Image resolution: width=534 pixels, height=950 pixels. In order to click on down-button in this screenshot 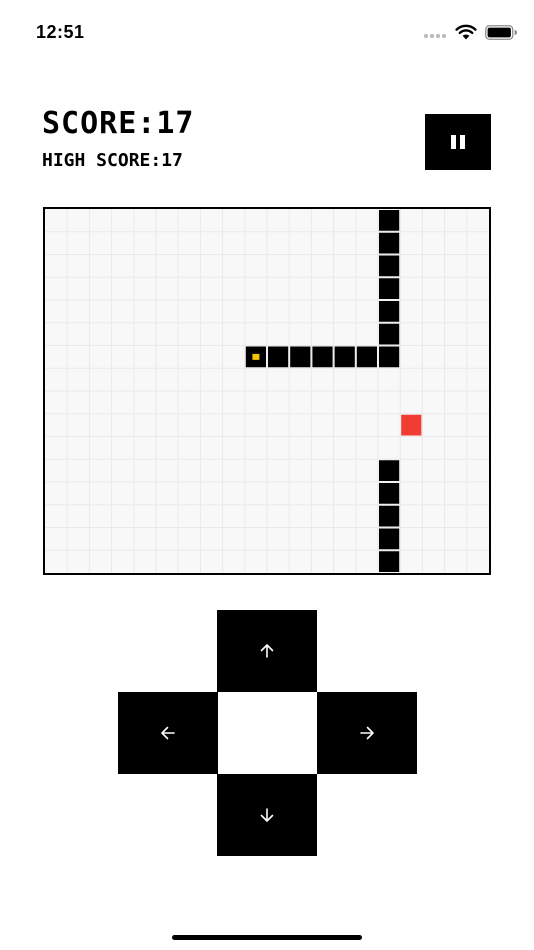, I will do `click(267, 815)`.